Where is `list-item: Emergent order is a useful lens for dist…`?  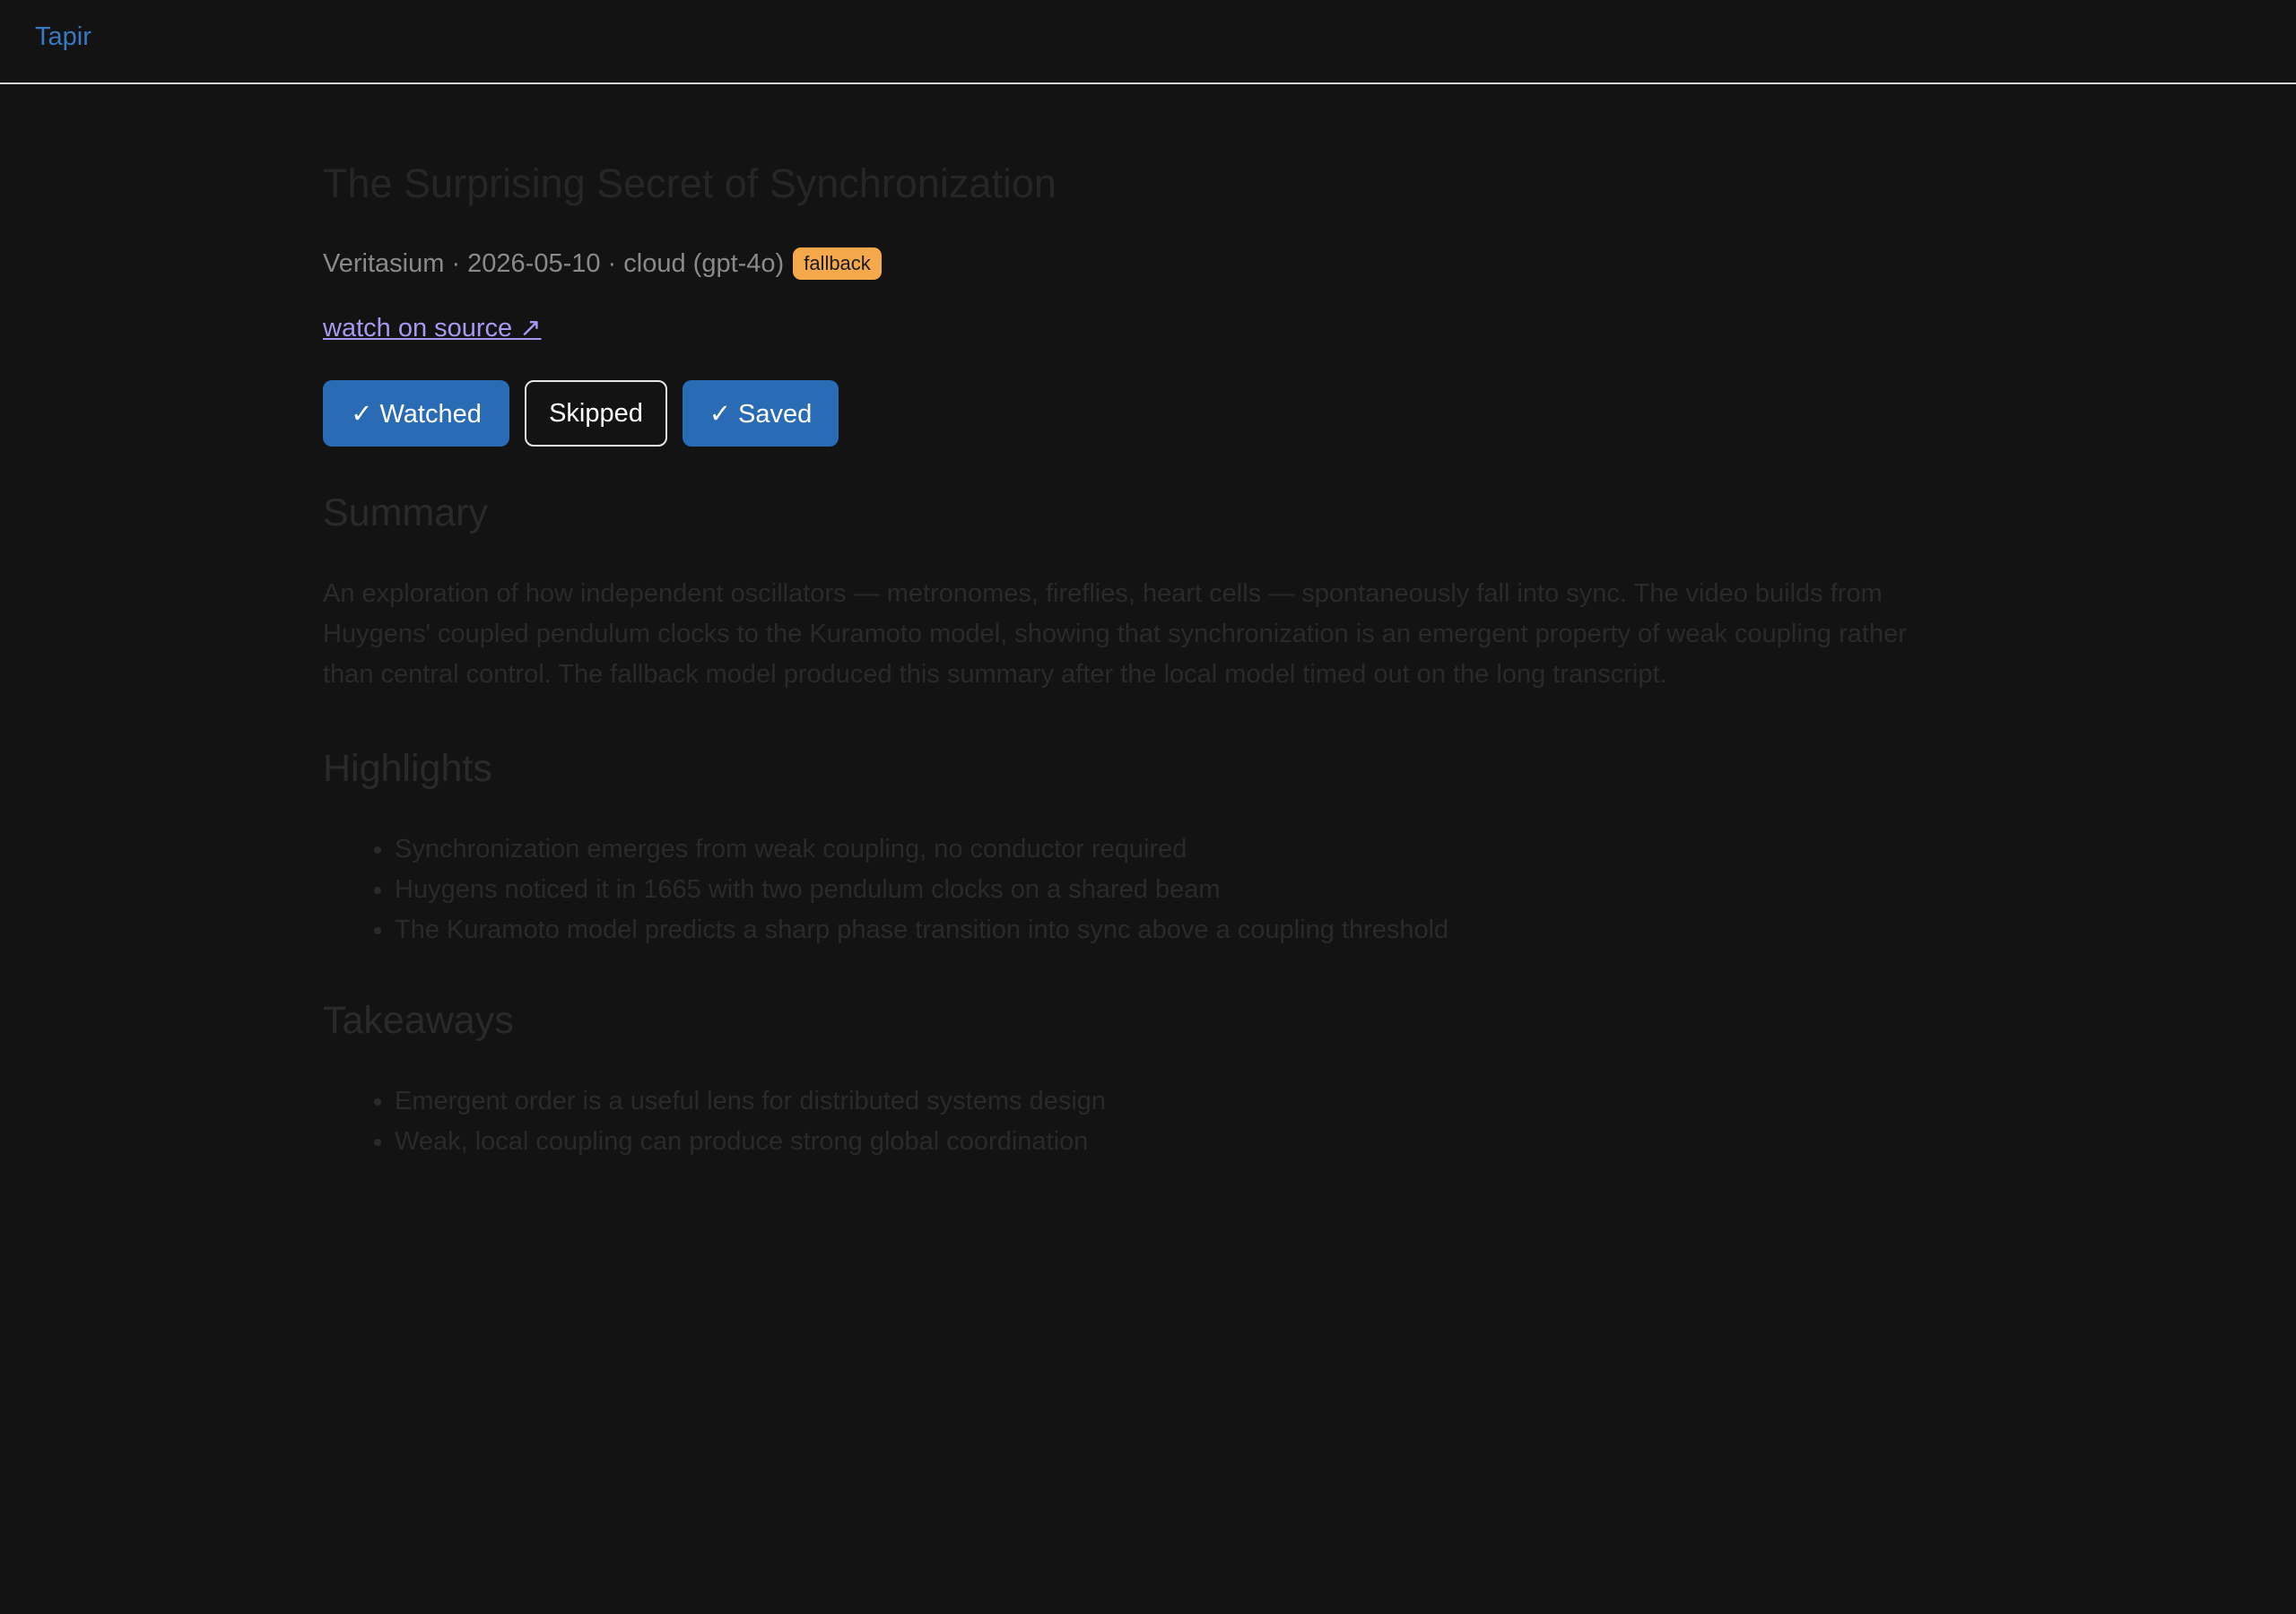
list-item: Emergent order is a useful lens for dist… is located at coordinates (1175, 1101).